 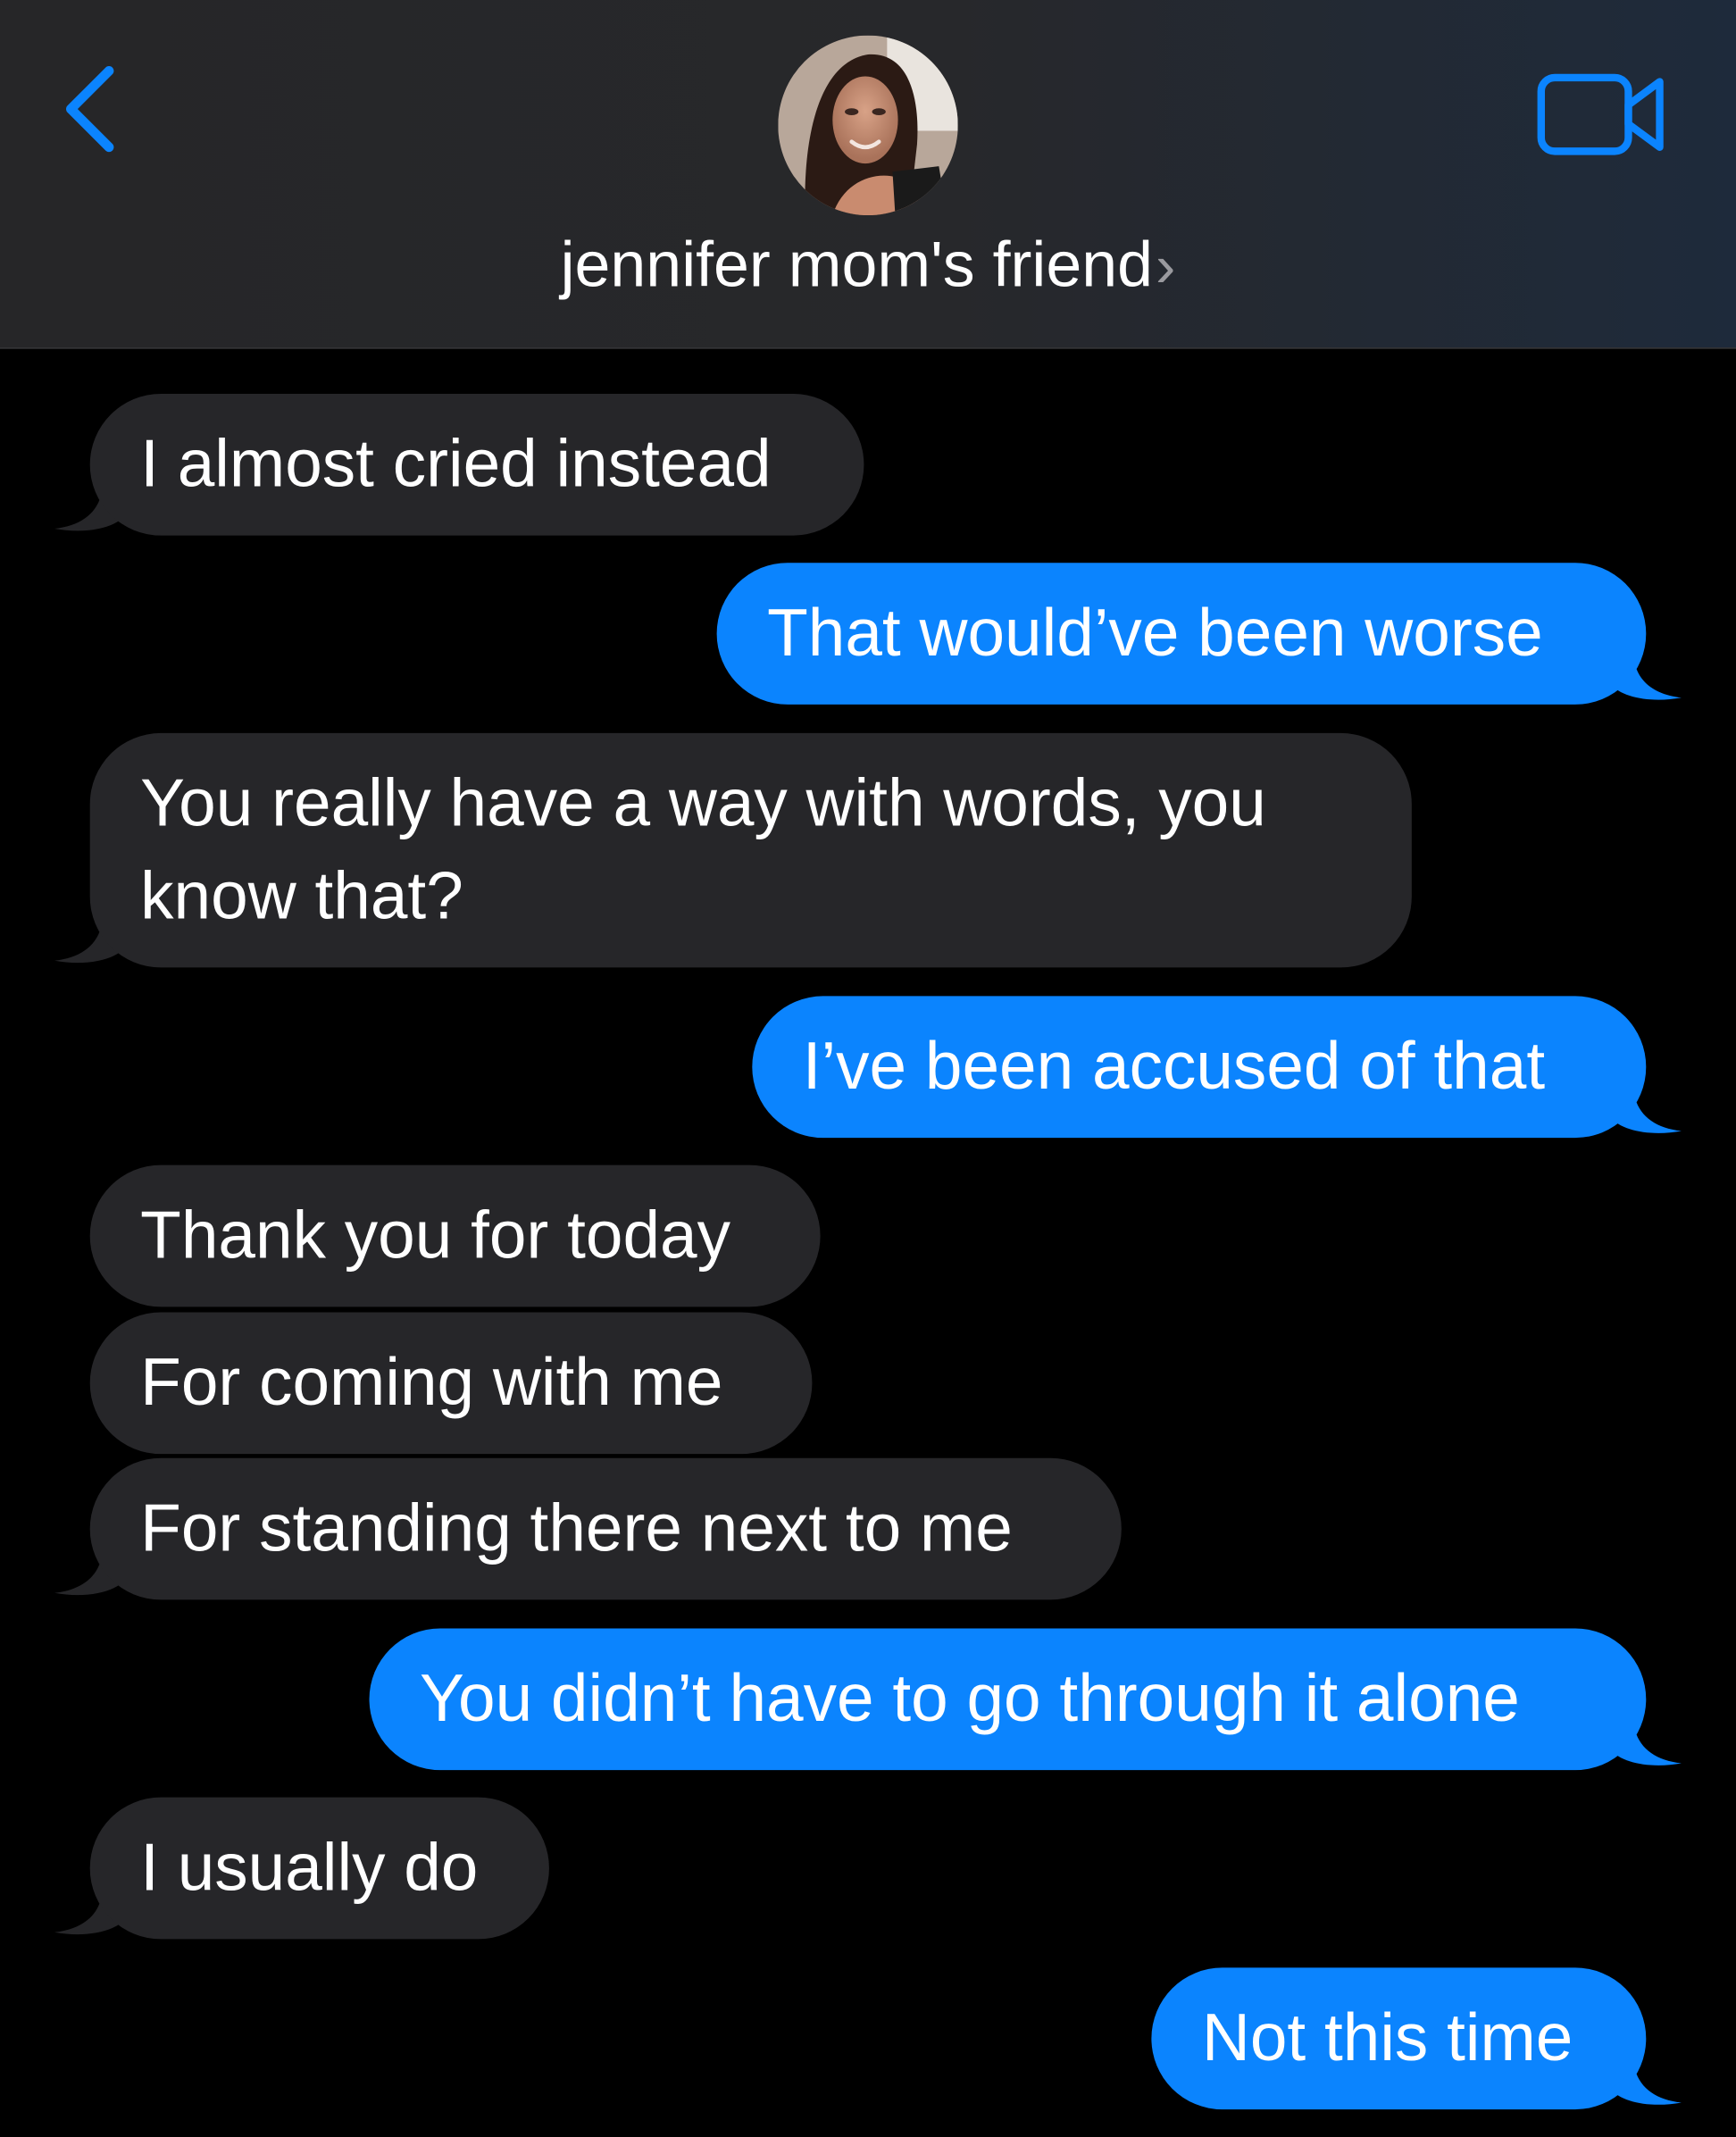 I want to click on chevron-left-icon, so click(x=90, y=109).